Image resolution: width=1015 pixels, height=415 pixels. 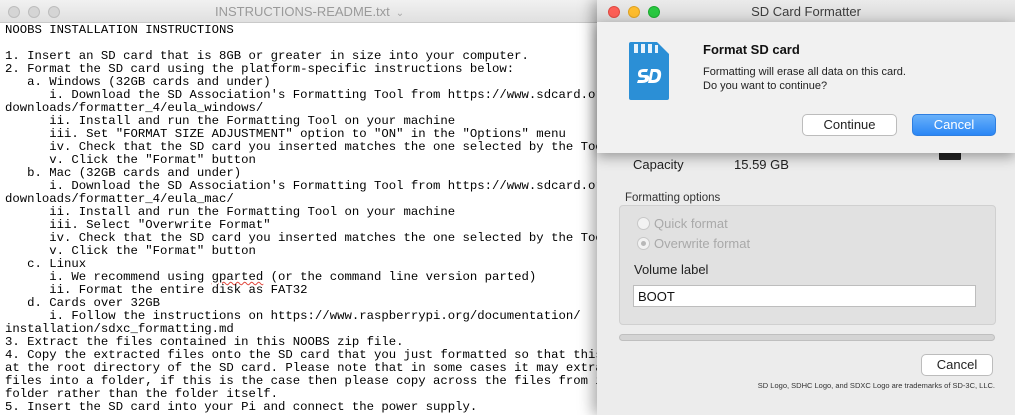 I want to click on document-title-label: INSTRUCTIONS-README.txt, so click(x=302, y=11).